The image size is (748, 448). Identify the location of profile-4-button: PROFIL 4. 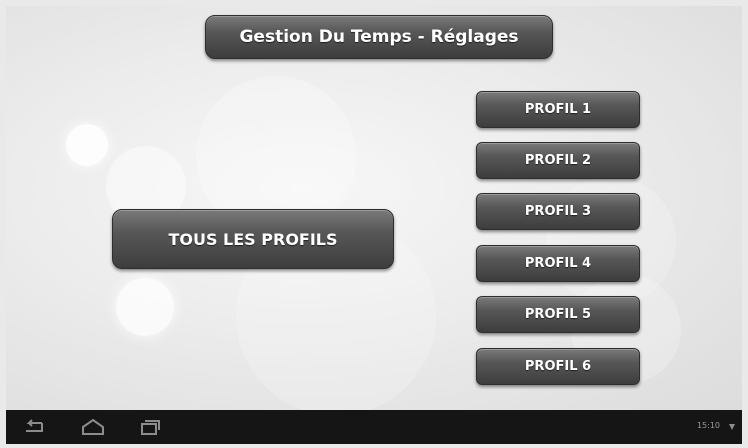
(558, 263).